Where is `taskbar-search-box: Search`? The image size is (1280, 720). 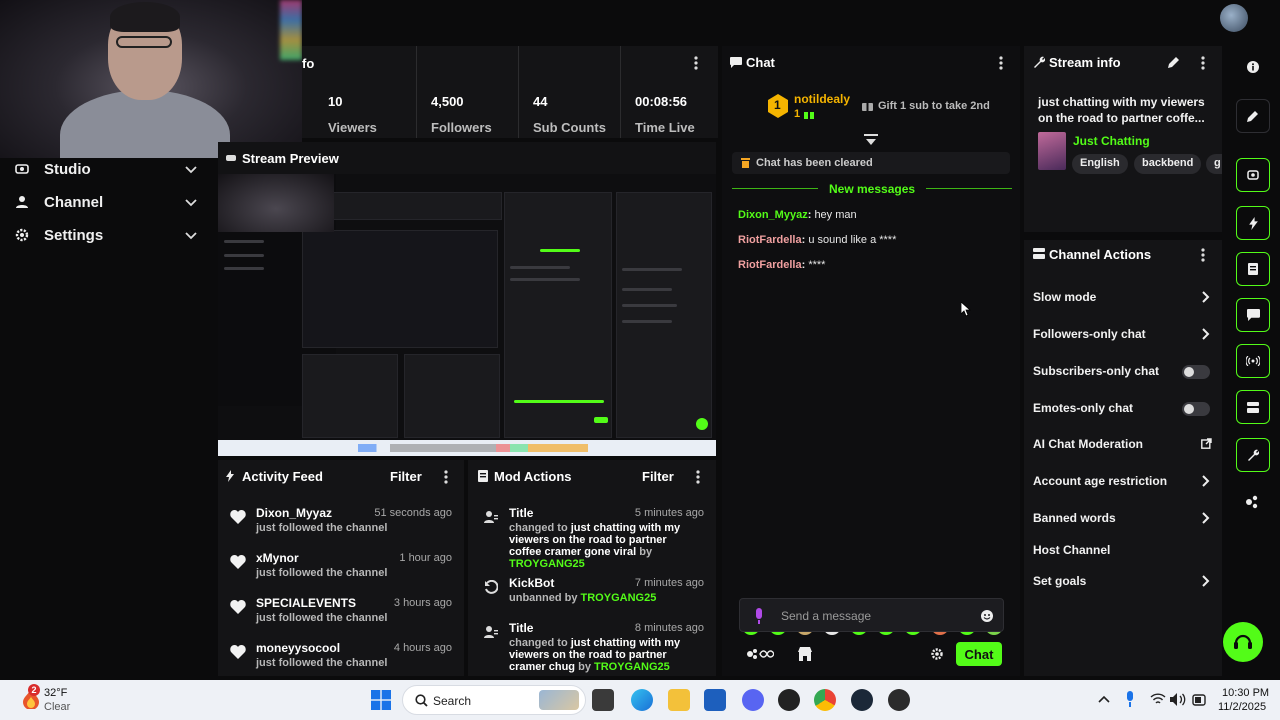 taskbar-search-box: Search is located at coordinates (494, 700).